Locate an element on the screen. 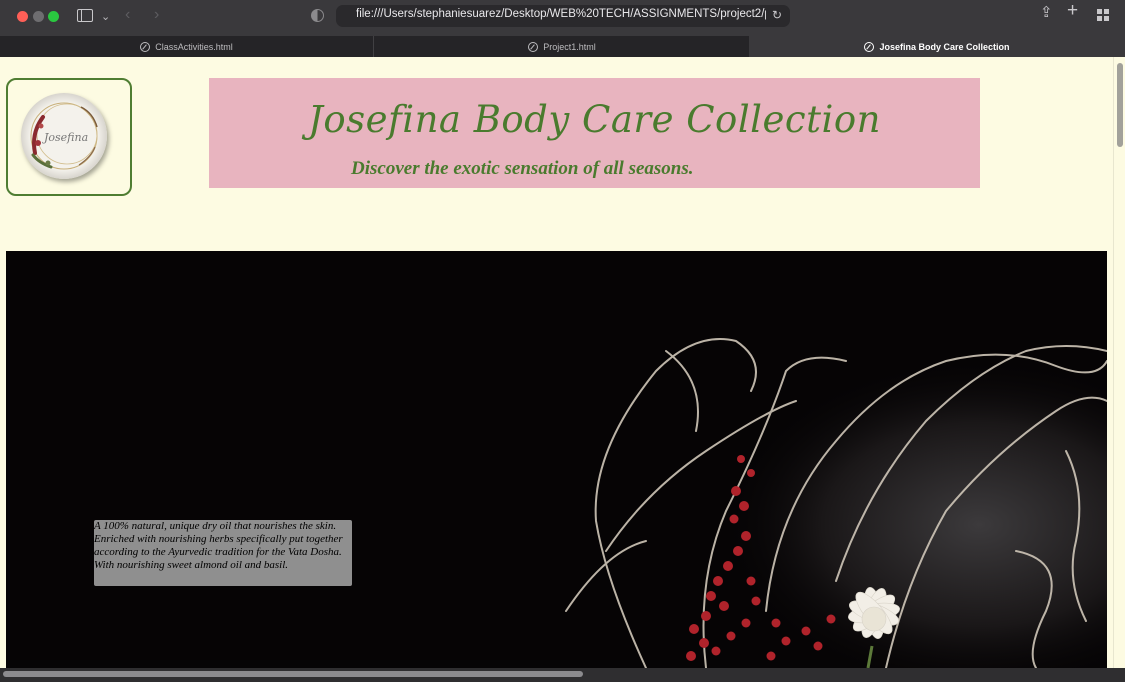  svg-text: Josefina is located at coordinates (65, 137).